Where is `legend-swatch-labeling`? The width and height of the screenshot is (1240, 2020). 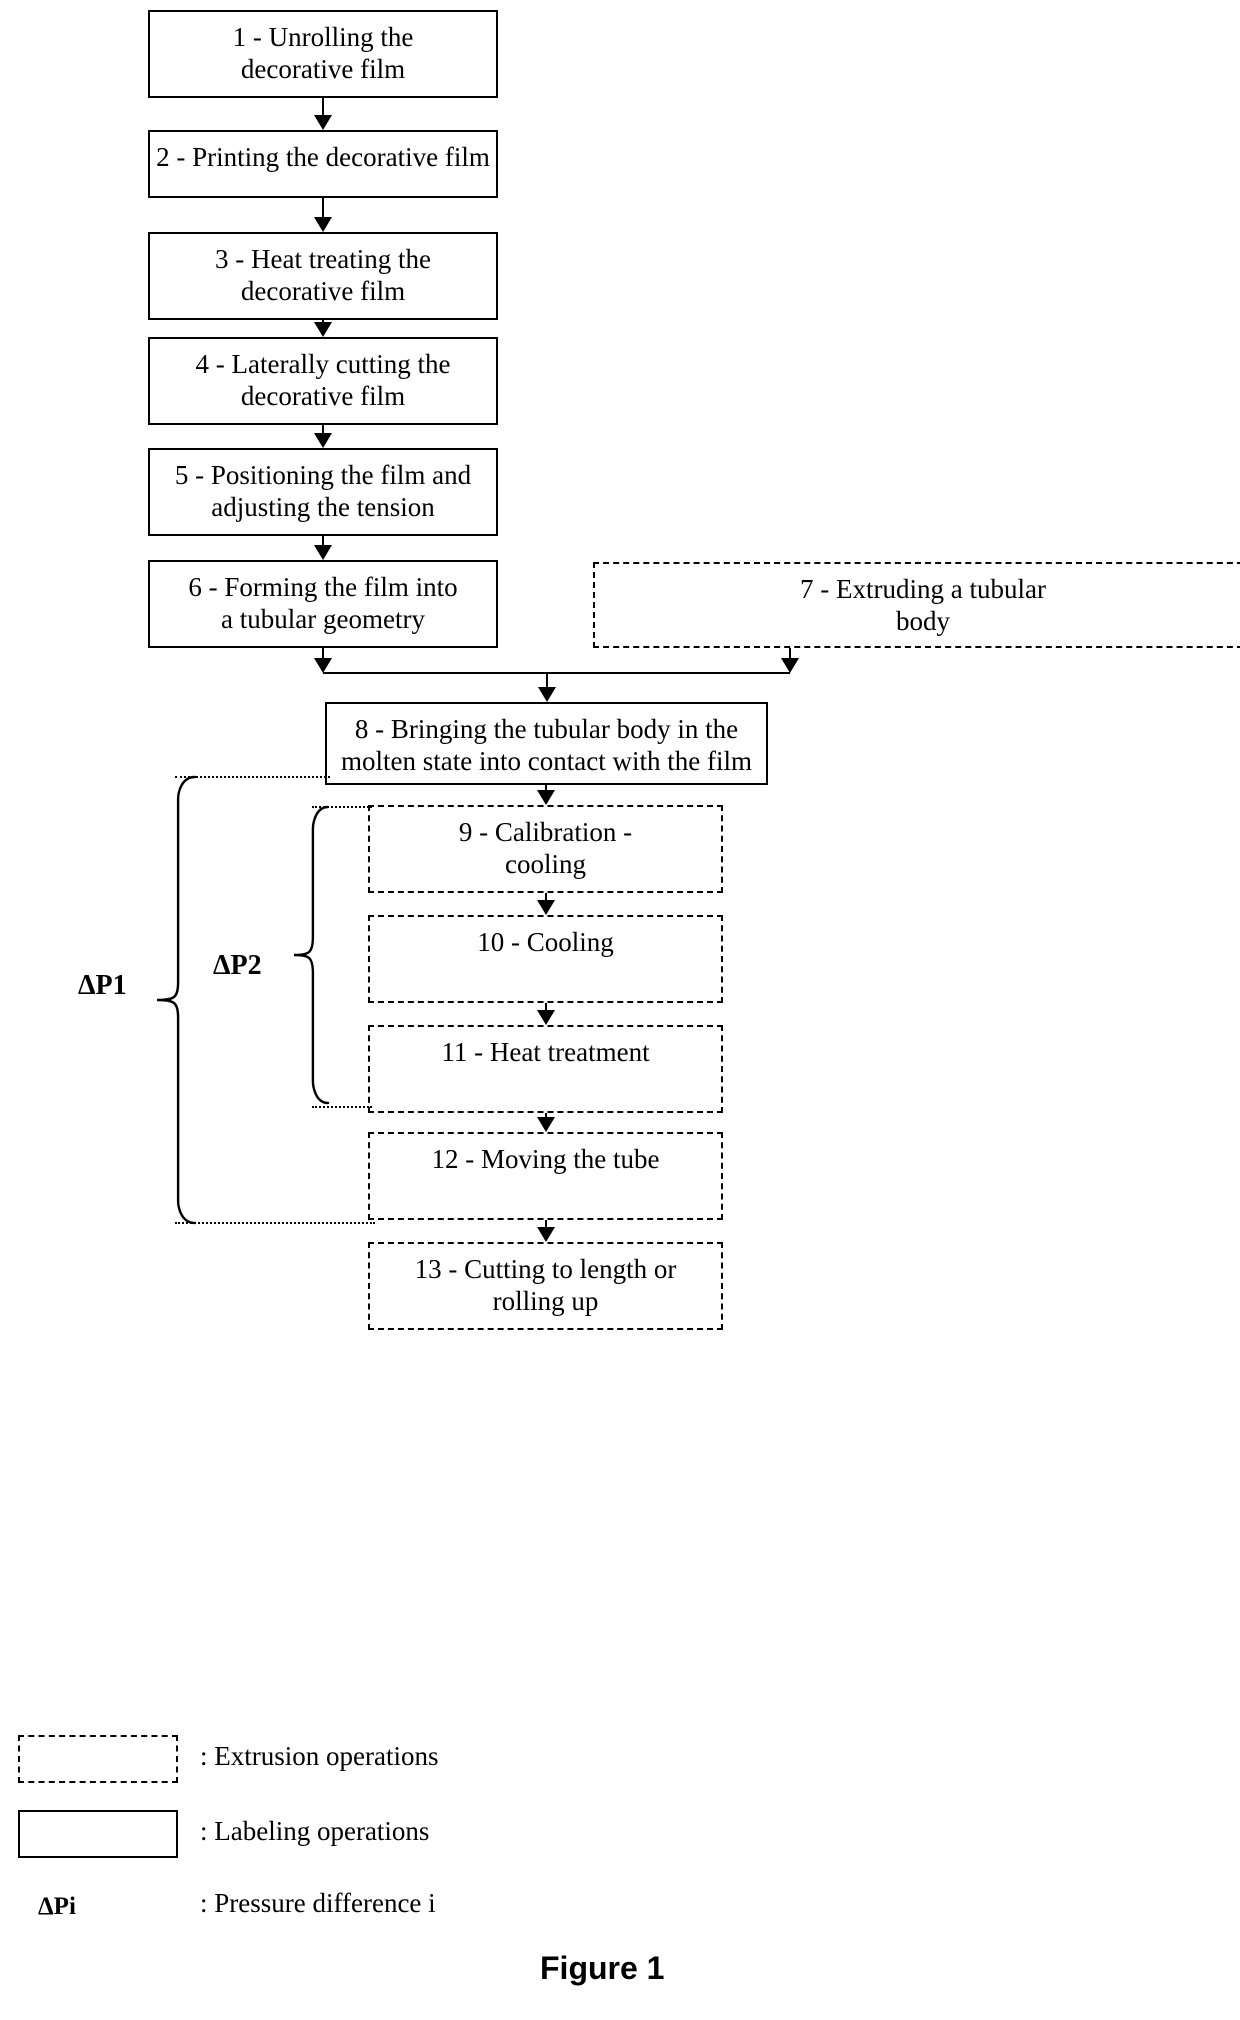
legend-swatch-labeling is located at coordinates (98, 1834).